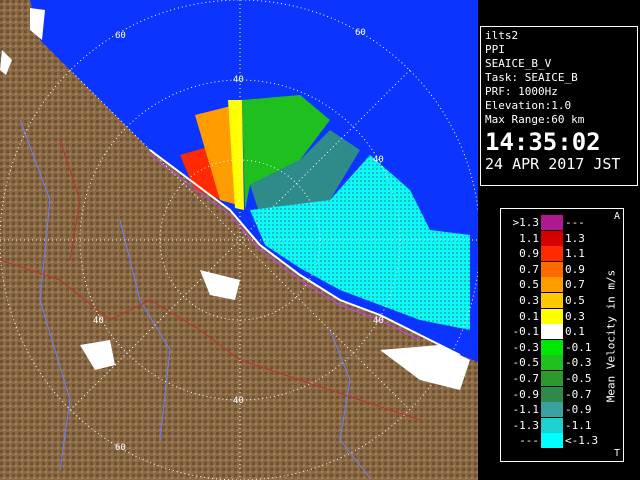  What do you see at coordinates (578, 410) in the screenshot?
I see `legend-upper-bound: -0.9` at bounding box center [578, 410].